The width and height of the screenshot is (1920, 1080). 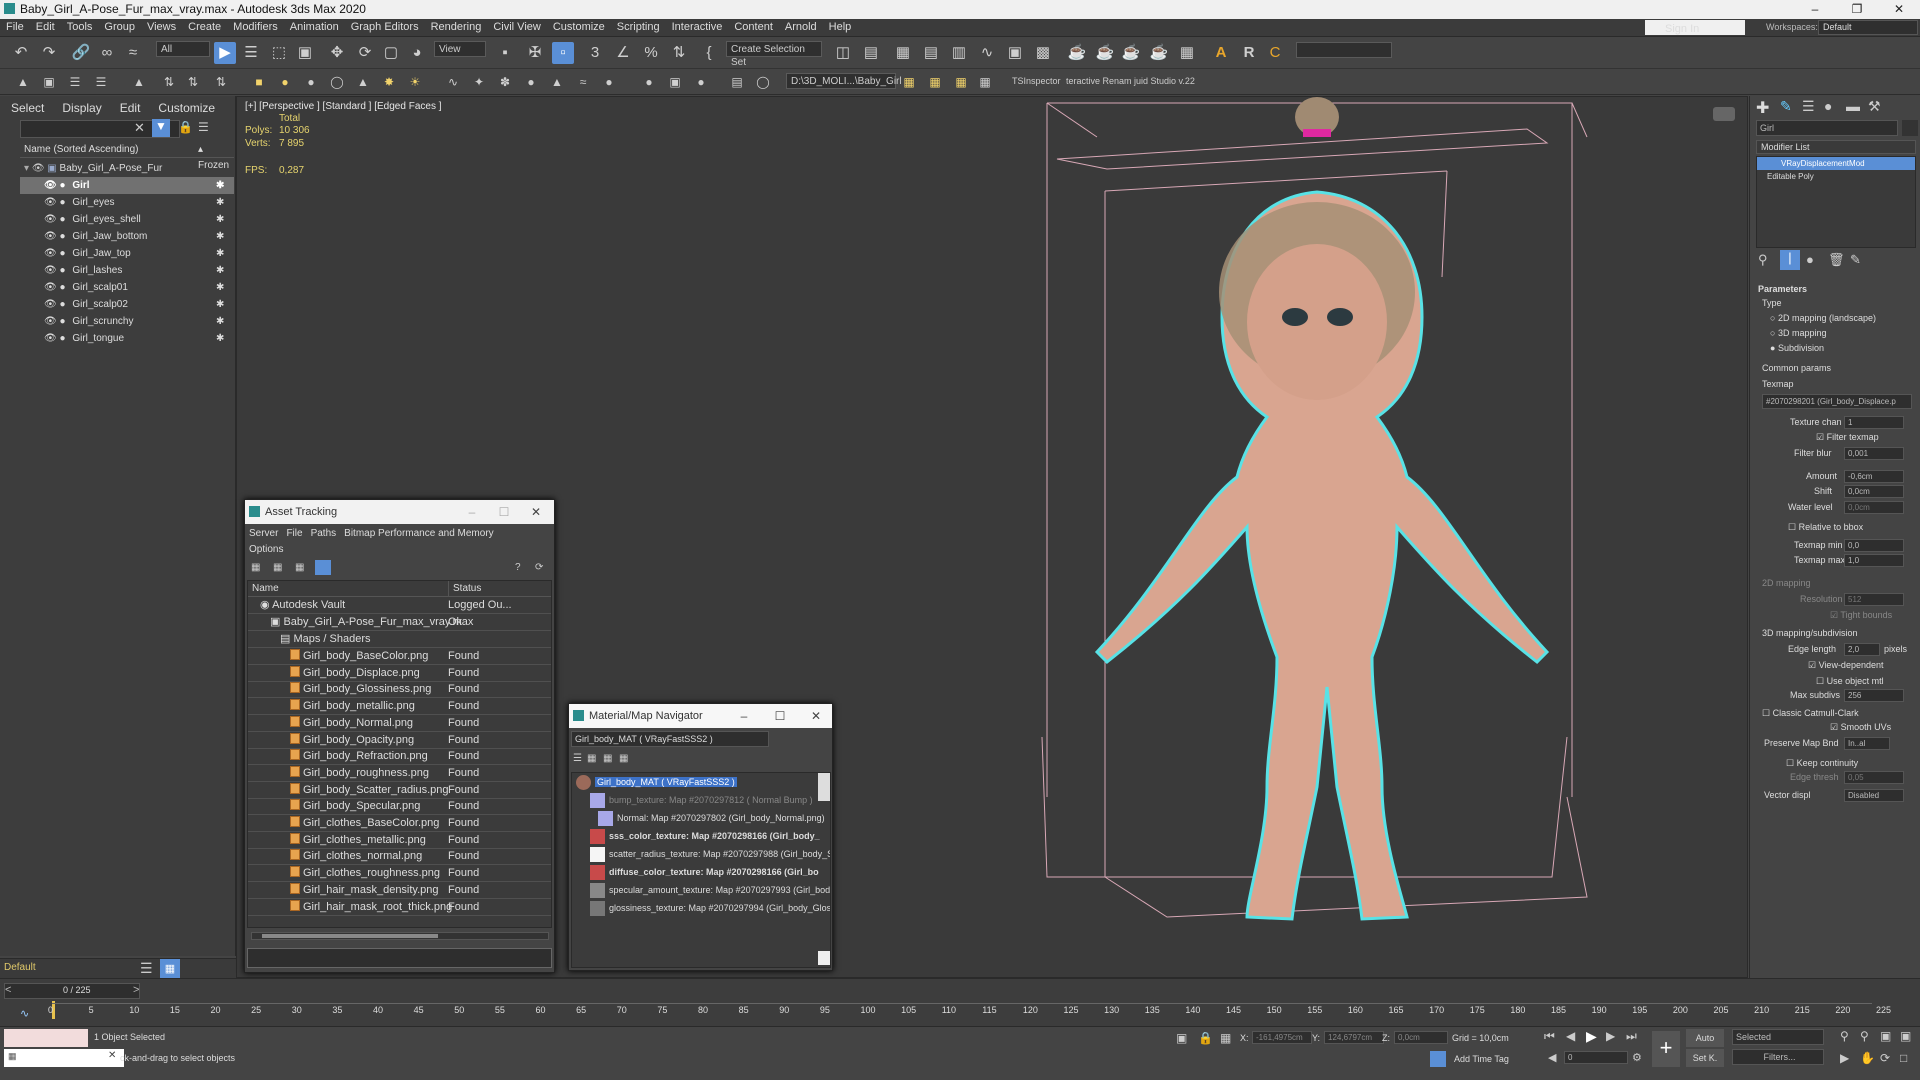 I want to click on snaps-toggle-icon: 3, so click(x=595, y=53).